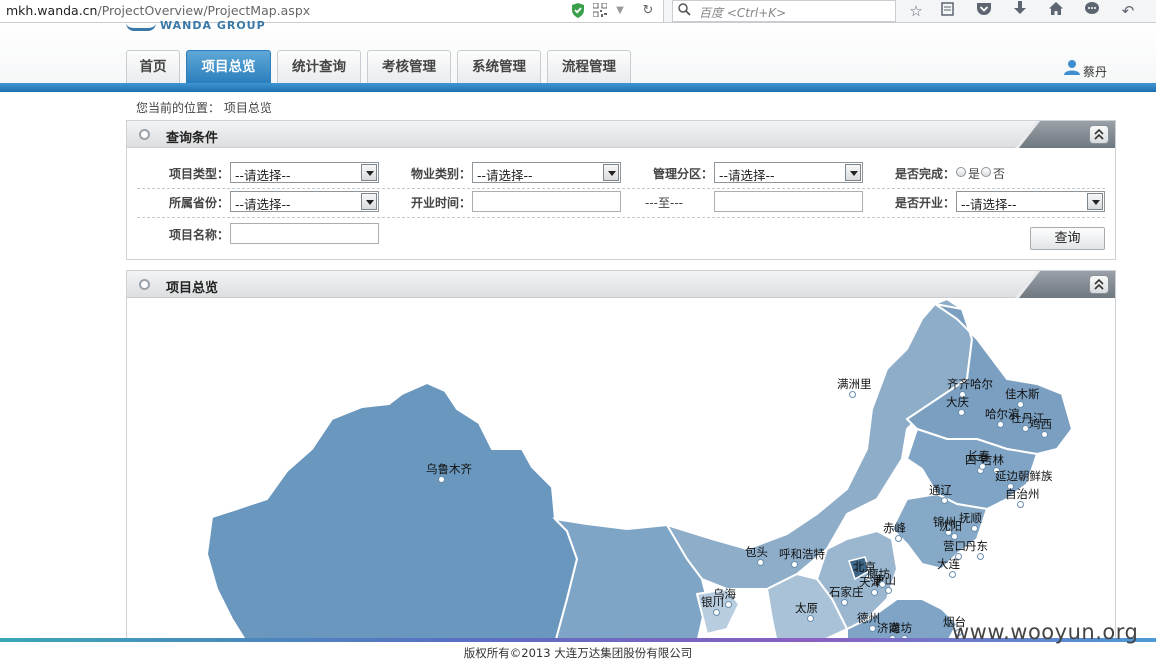 The width and height of the screenshot is (1156, 662). I want to click on city-label: 沈阳, so click(950, 526).